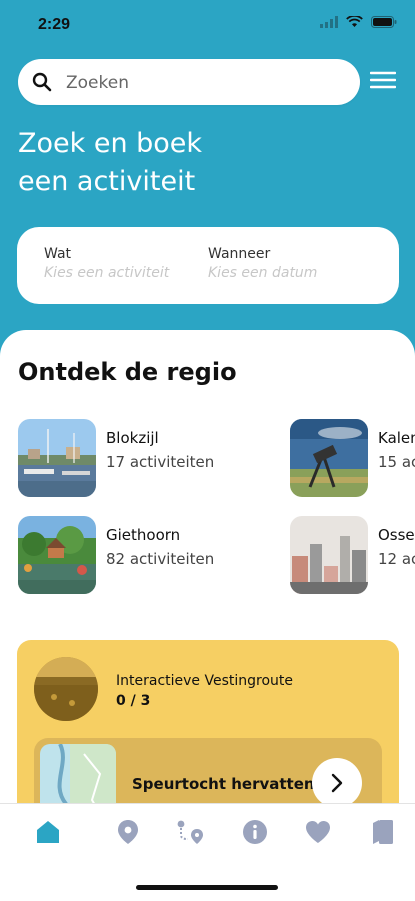  Describe the element at coordinates (205, 681) in the screenshot. I see `route-title: Interactieve Vestingroute` at that location.